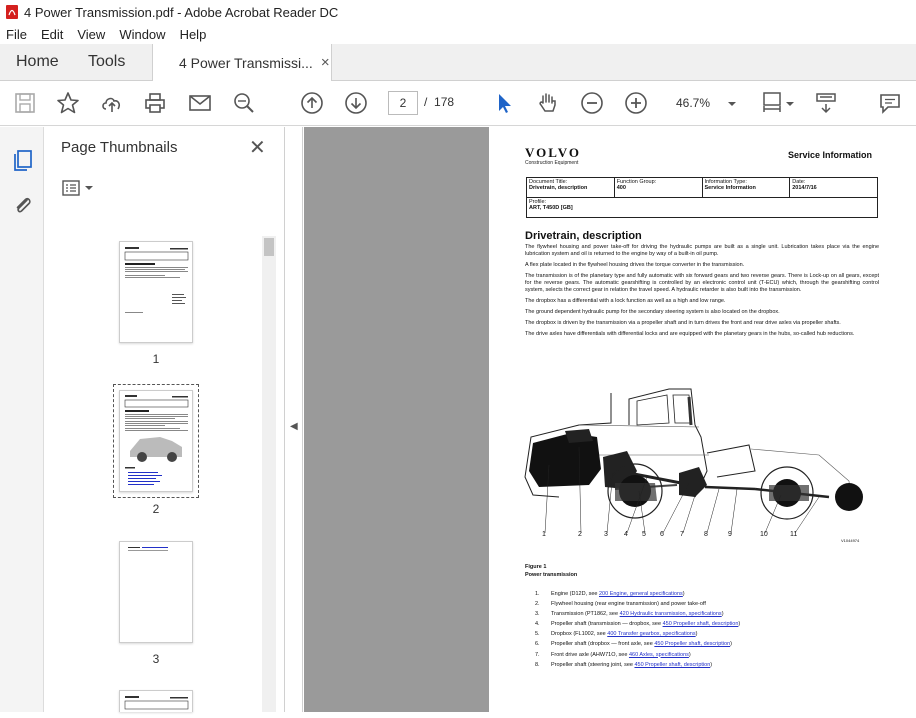 The width and height of the screenshot is (916, 718). What do you see at coordinates (200, 103) in the screenshot?
I see `email-icon` at bounding box center [200, 103].